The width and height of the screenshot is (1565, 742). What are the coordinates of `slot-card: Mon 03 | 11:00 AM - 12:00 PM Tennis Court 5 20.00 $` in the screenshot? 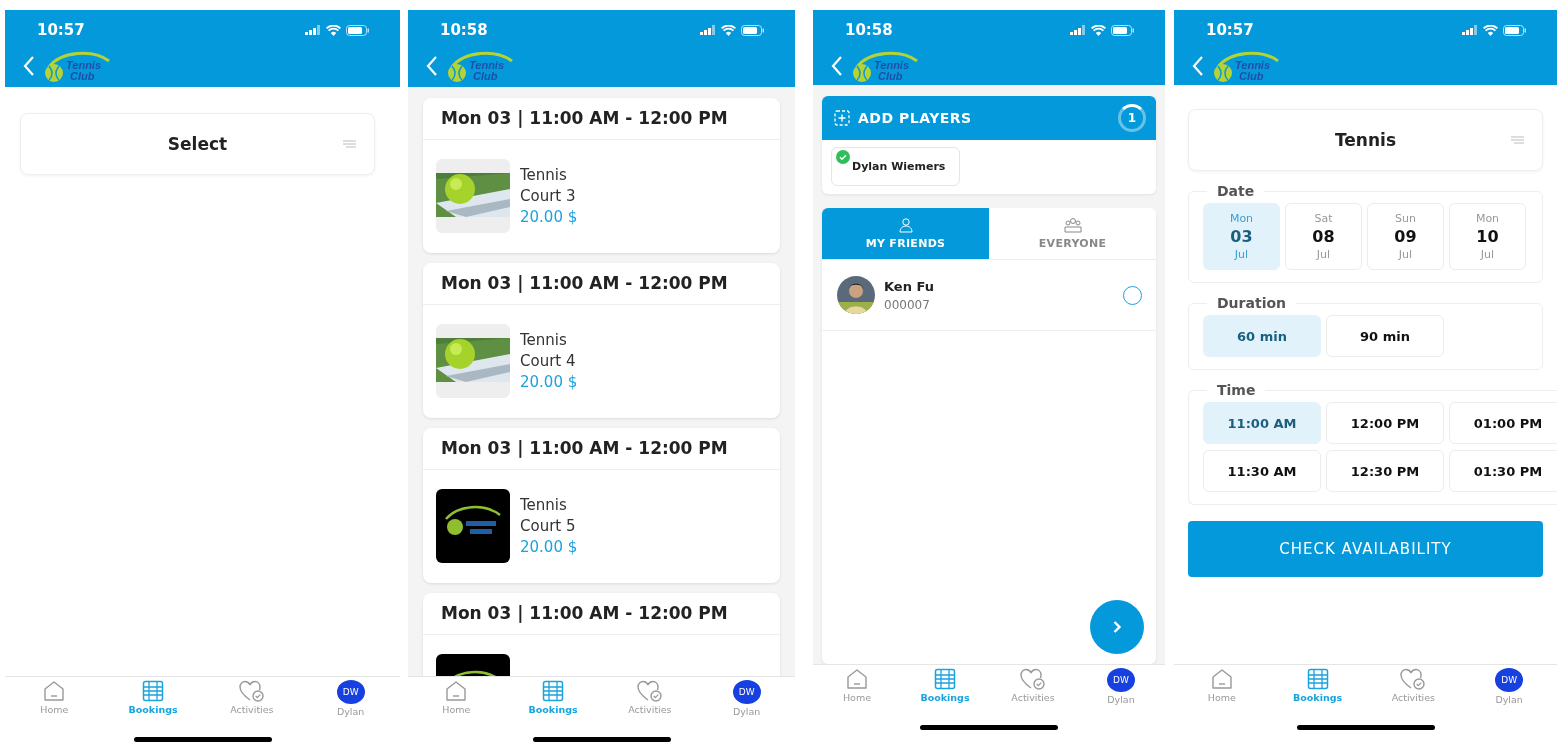 It's located at (601, 505).